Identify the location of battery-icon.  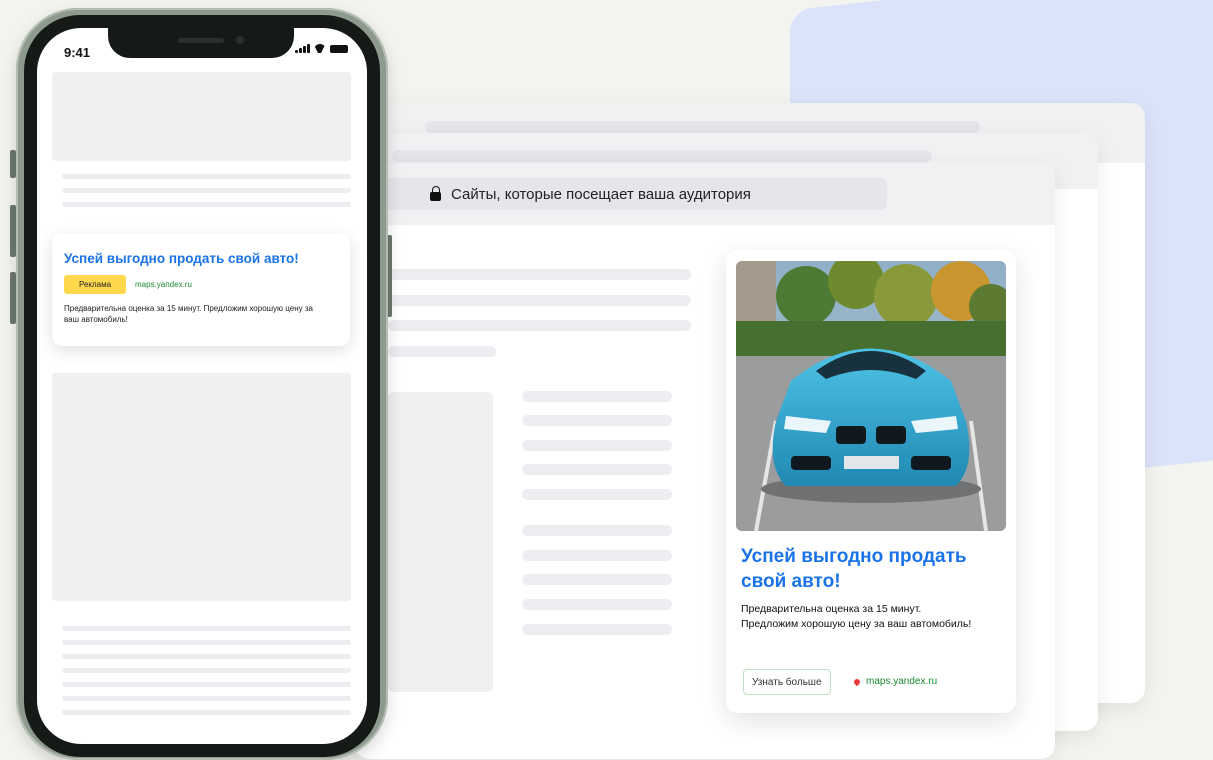
(338, 49).